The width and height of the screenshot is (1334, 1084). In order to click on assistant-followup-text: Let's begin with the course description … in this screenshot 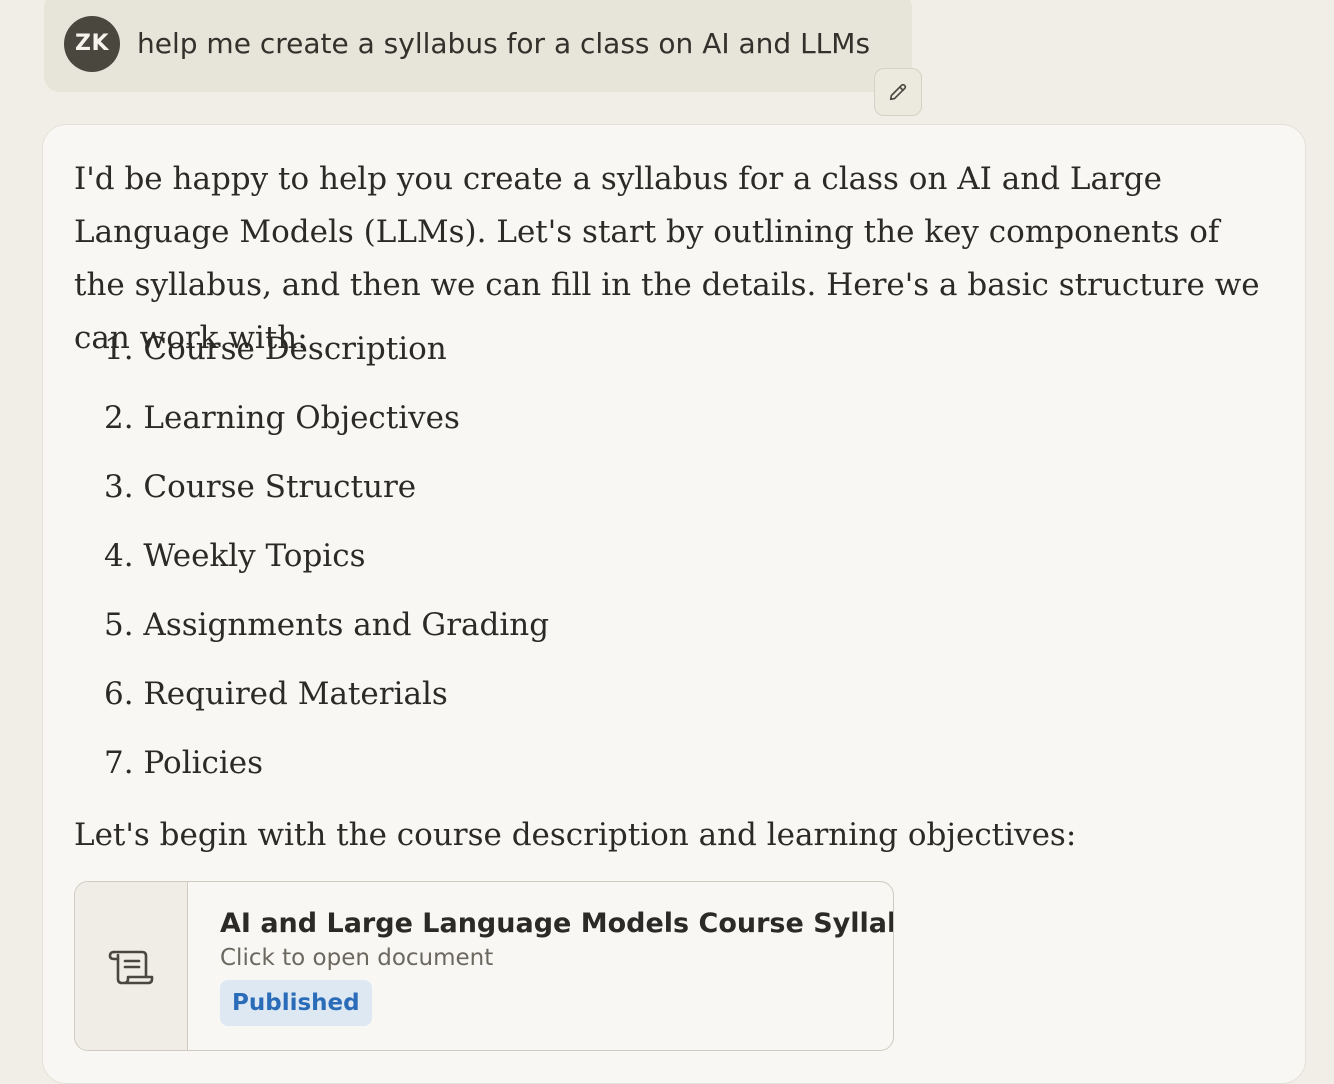, I will do `click(575, 835)`.